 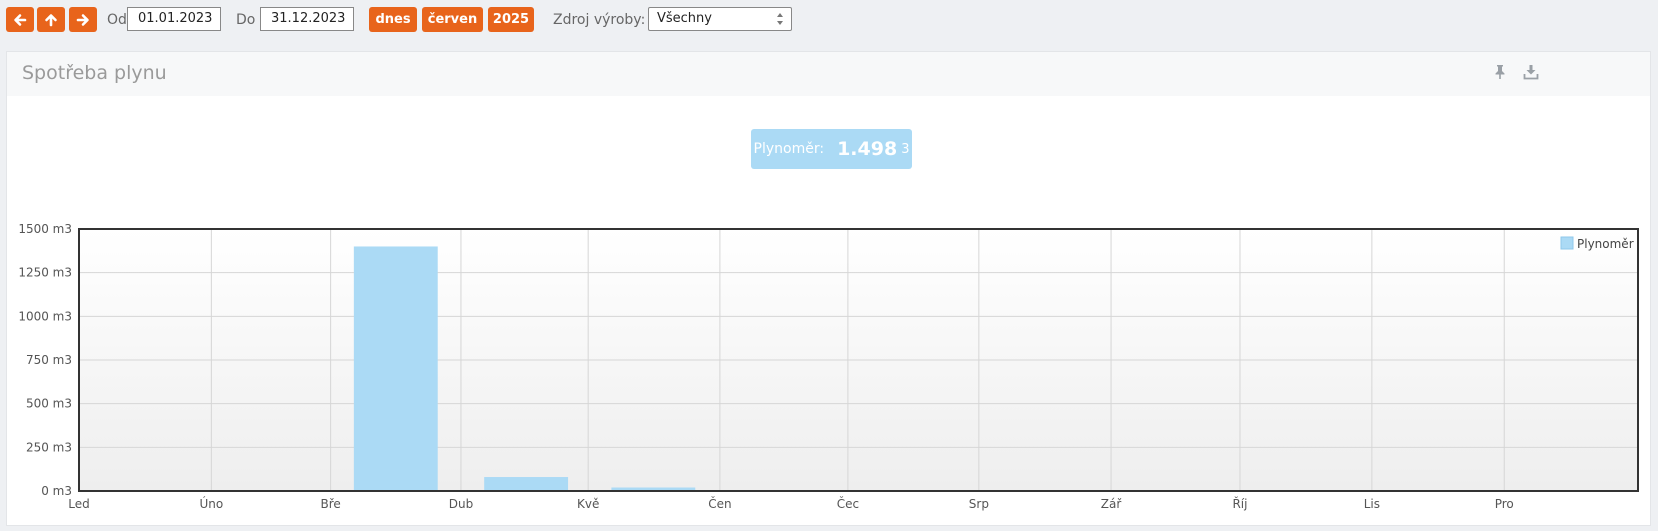 I want to click on legend-swatch, so click(x=1567, y=243).